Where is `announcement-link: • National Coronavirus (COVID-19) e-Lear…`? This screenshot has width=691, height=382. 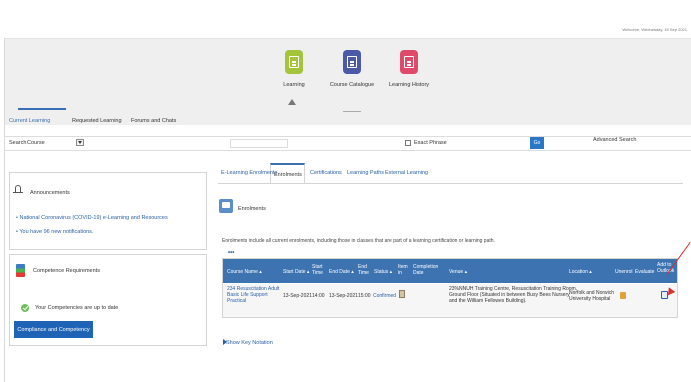 announcement-link: • National Coronavirus (COVID-19) e-Lear… is located at coordinates (92, 218).